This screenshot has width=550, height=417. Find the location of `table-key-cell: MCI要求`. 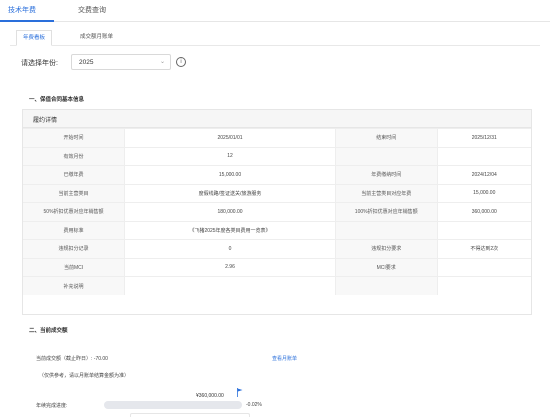

table-key-cell: MCI要求 is located at coordinates (386, 267).